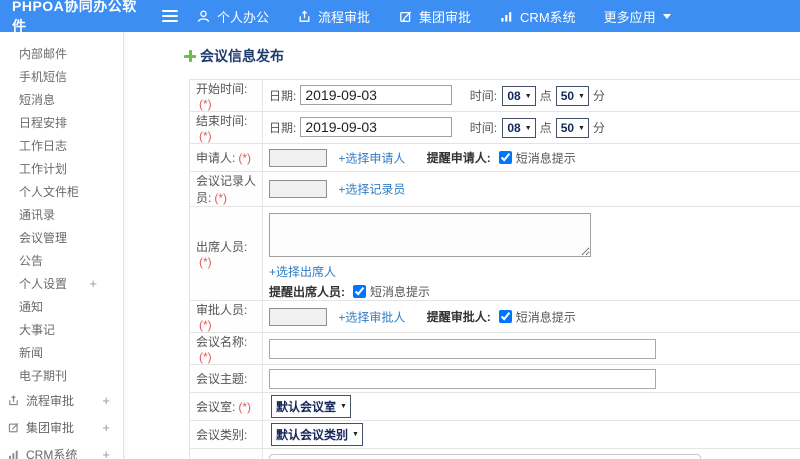 The image size is (800, 459). I want to click on pick-recorder-link: +选择记录员, so click(371, 190).